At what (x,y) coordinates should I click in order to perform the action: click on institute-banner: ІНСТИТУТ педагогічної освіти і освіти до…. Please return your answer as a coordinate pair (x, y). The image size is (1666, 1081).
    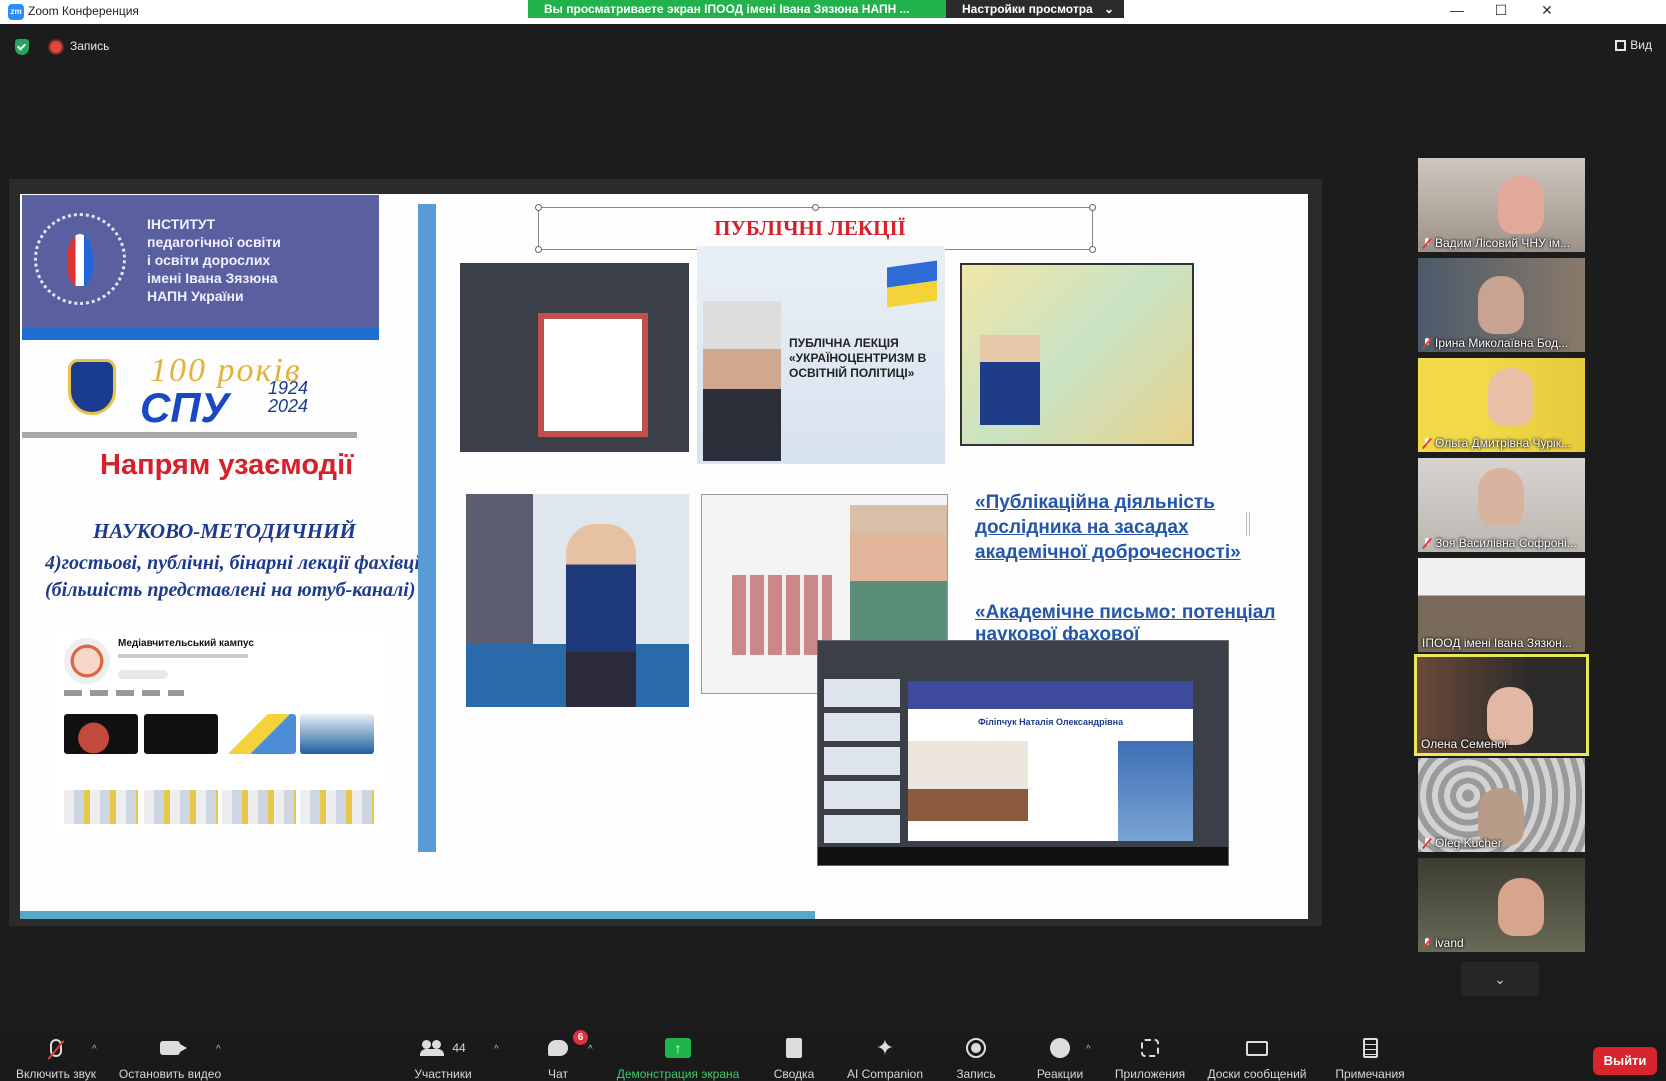
    Looking at the image, I should click on (200, 267).